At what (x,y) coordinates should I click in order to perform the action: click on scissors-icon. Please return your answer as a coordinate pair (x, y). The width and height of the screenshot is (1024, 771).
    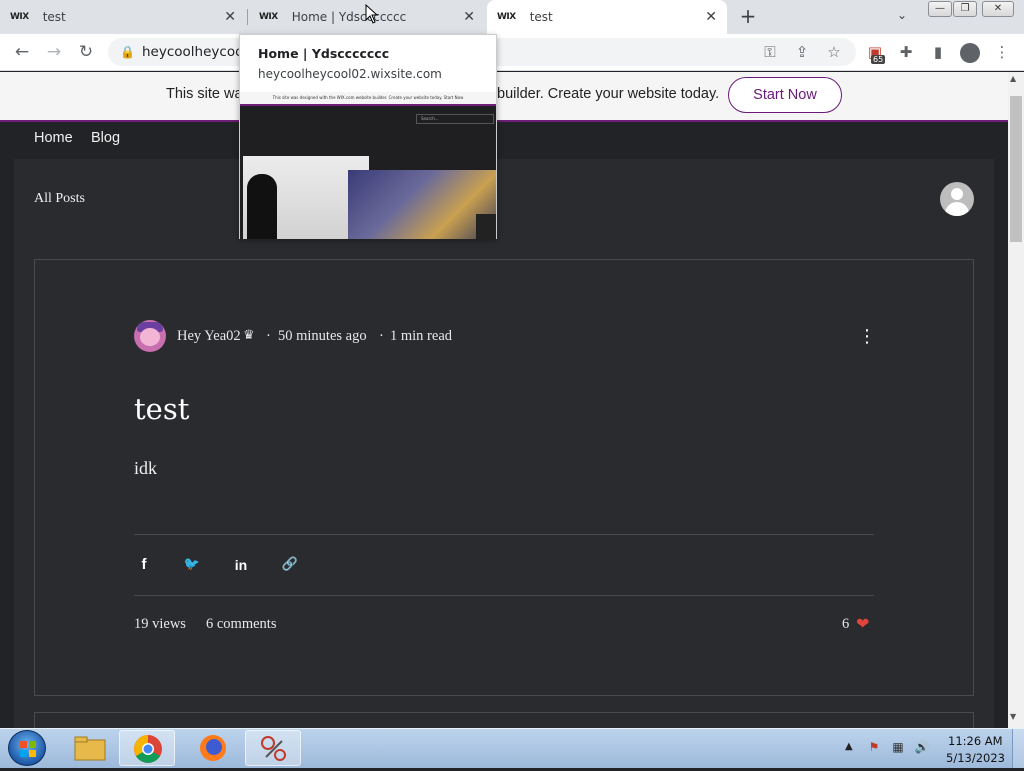
    Looking at the image, I should click on (273, 748).